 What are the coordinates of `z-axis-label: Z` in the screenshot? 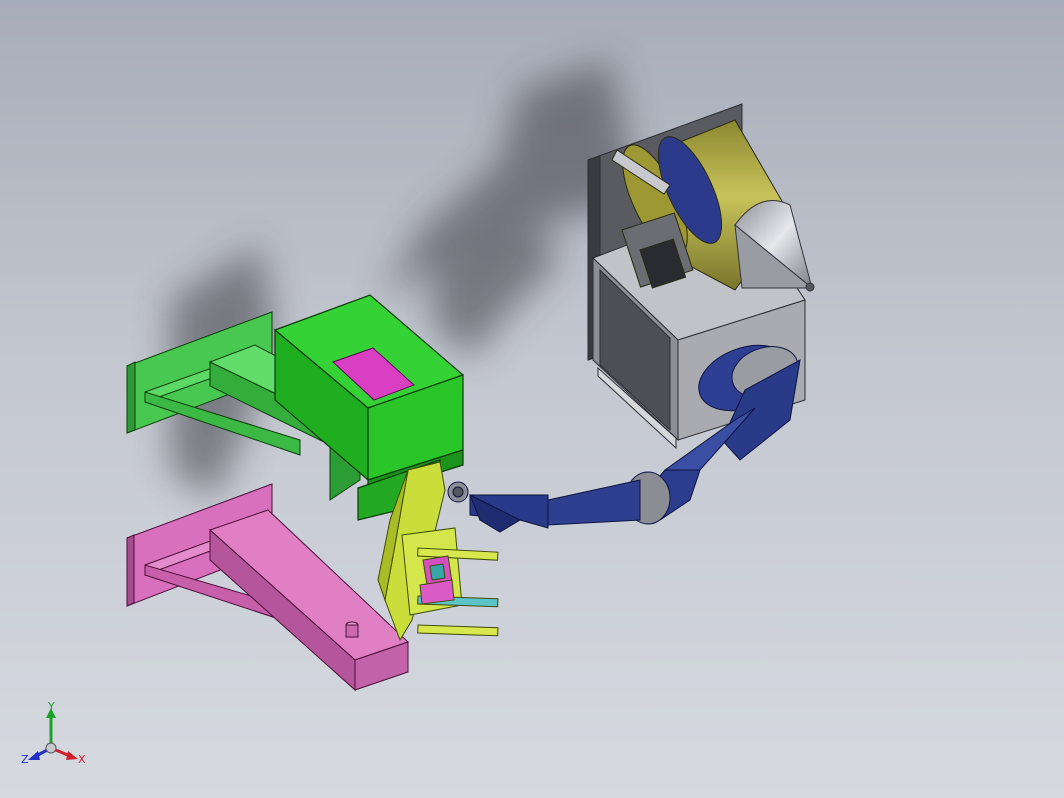 It's located at (25, 759).